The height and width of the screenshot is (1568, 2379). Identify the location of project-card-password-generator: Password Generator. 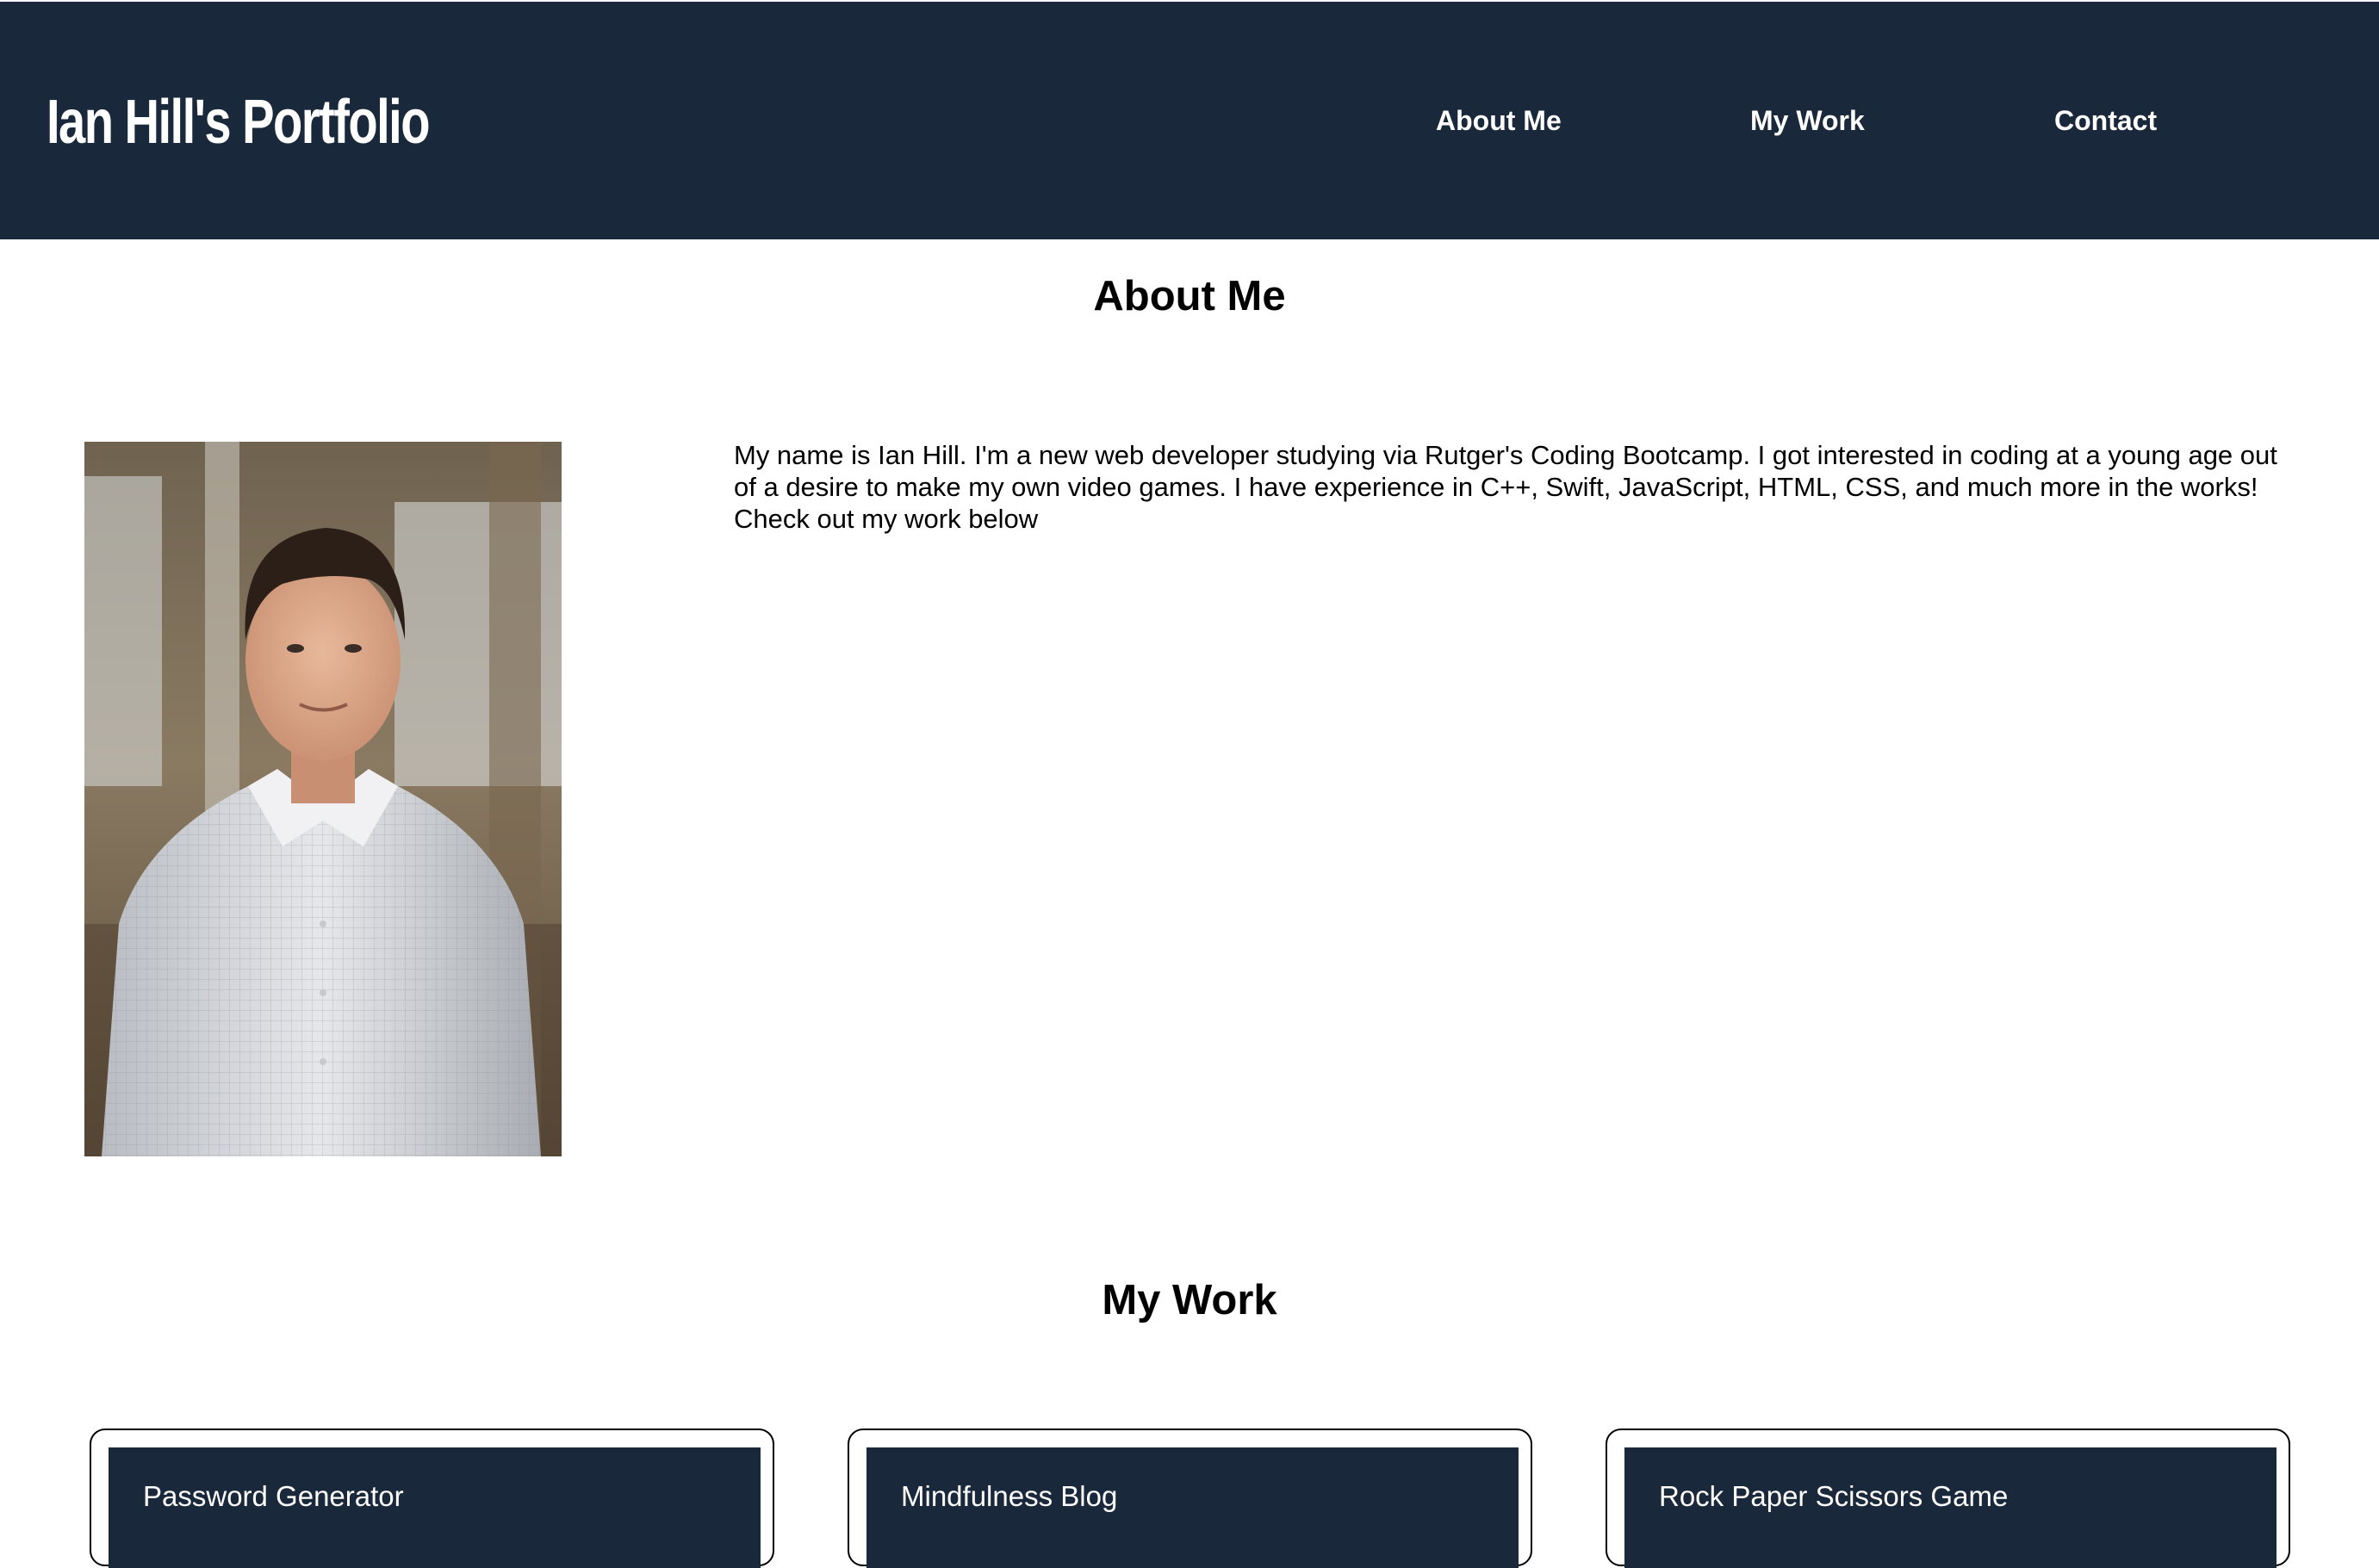
(432, 1498).